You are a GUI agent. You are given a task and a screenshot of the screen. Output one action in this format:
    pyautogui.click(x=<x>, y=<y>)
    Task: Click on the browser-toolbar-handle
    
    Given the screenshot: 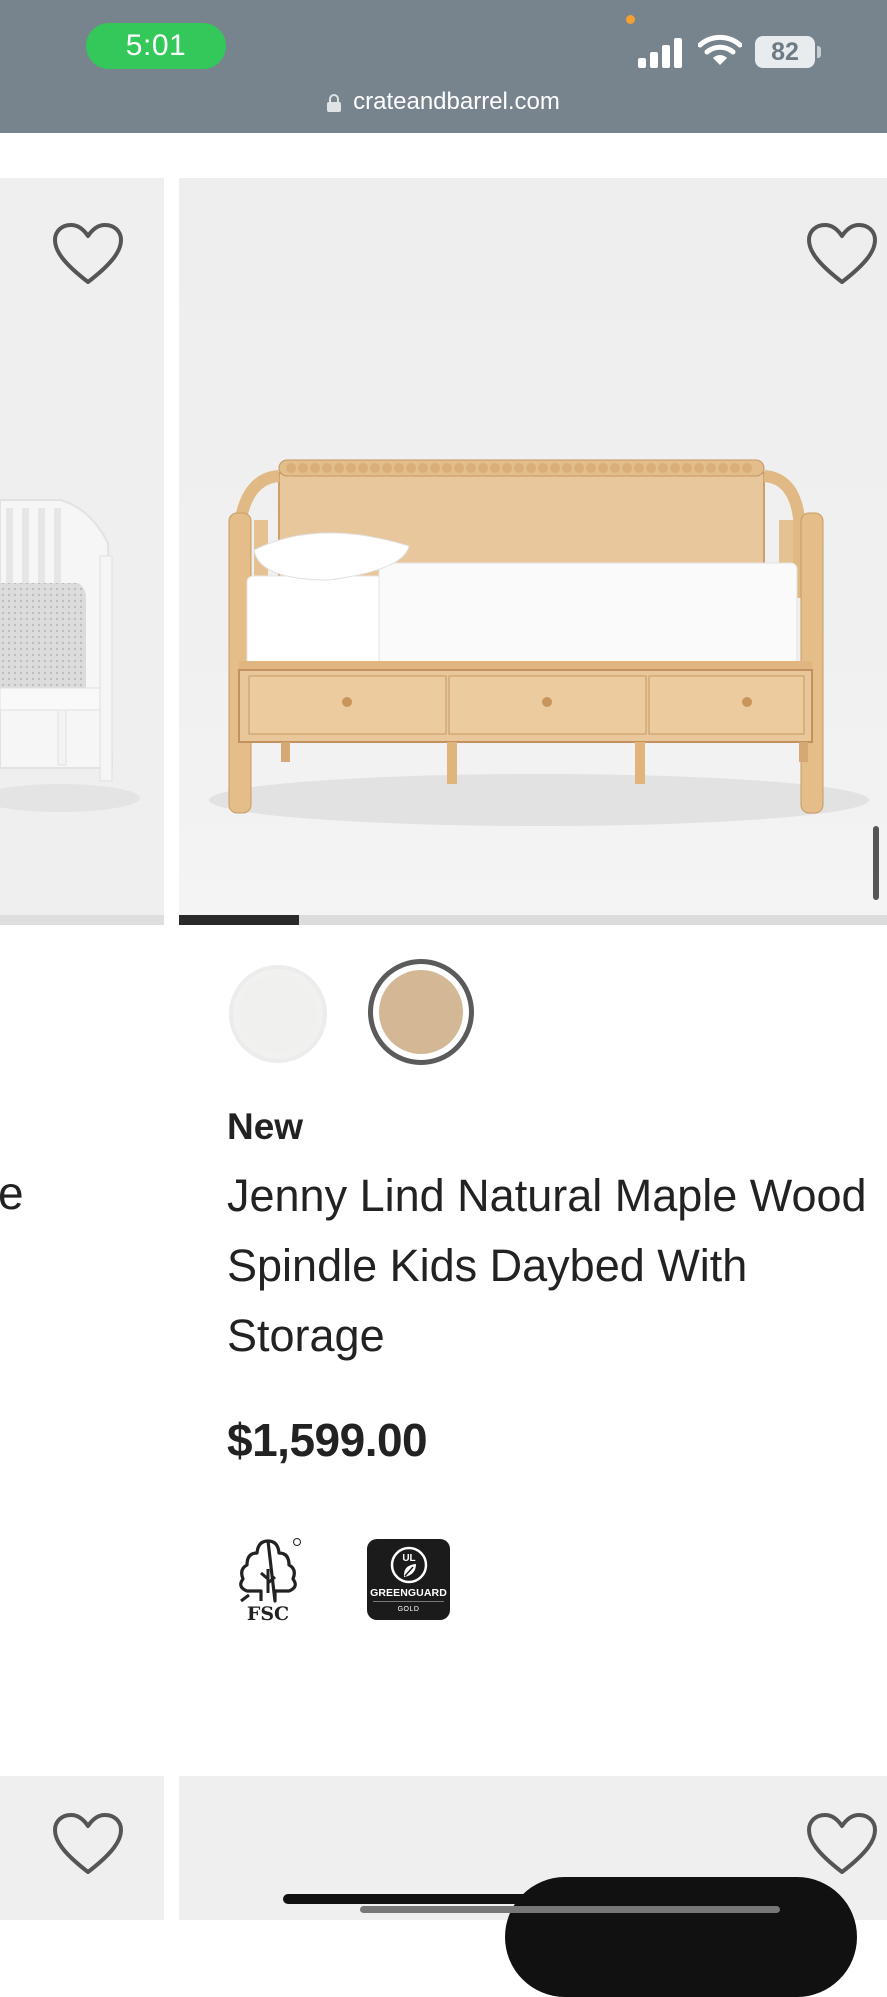 What is the action you would take?
    pyautogui.click(x=570, y=1909)
    